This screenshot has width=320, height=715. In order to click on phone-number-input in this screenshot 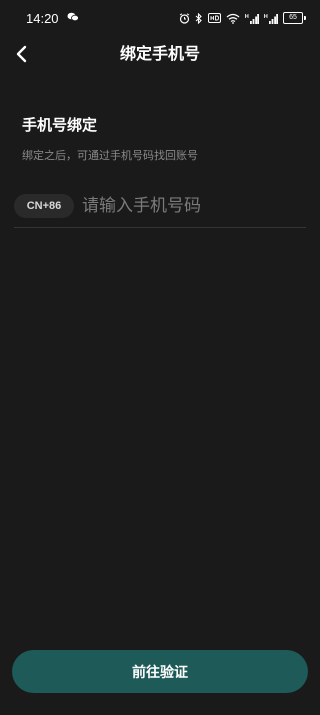, I will do `click(192, 206)`.